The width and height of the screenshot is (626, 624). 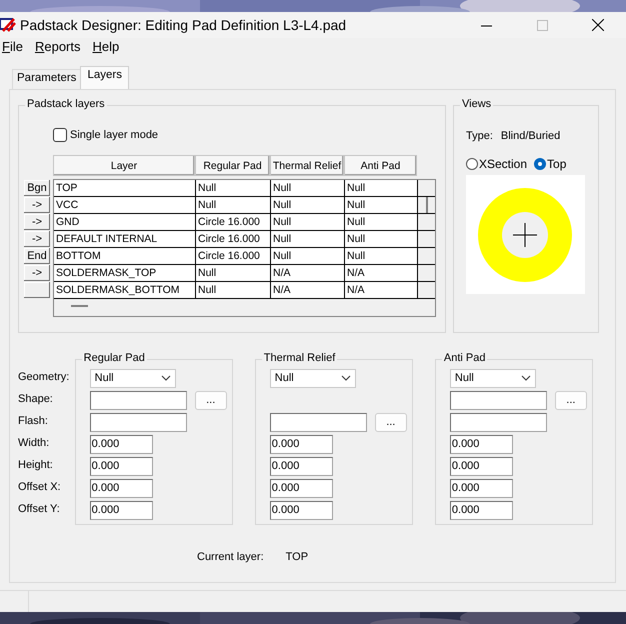 What do you see at coordinates (108, 46) in the screenshot?
I see `menu-item: Help` at bounding box center [108, 46].